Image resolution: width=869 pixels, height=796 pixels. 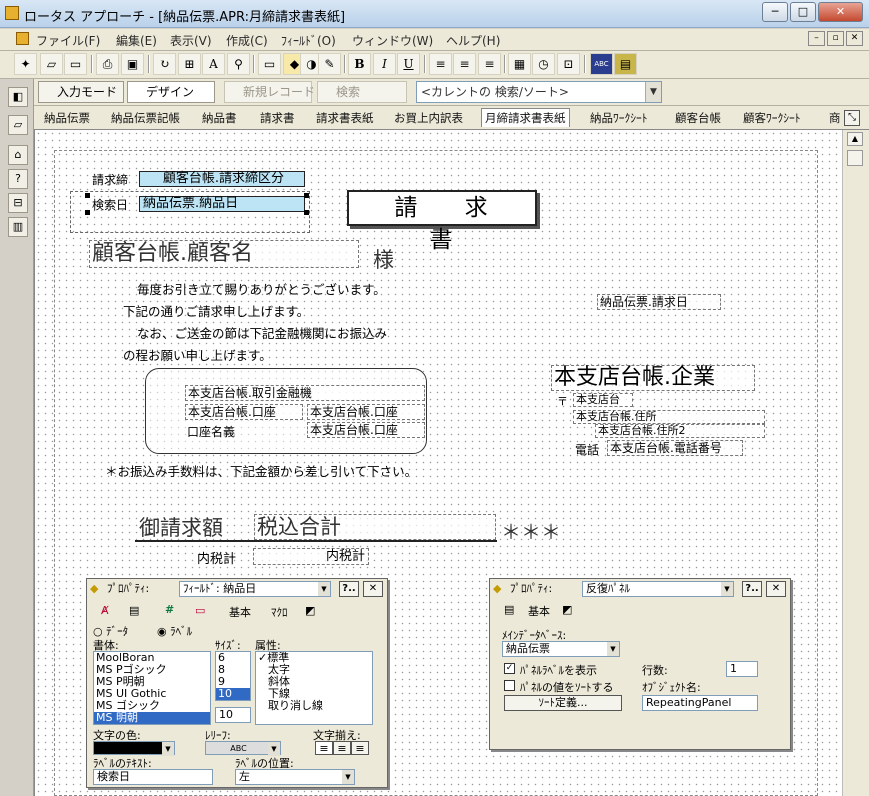 What do you see at coordinates (509, 685) in the screenshot?
I see `sort-values-checkbox` at bounding box center [509, 685].